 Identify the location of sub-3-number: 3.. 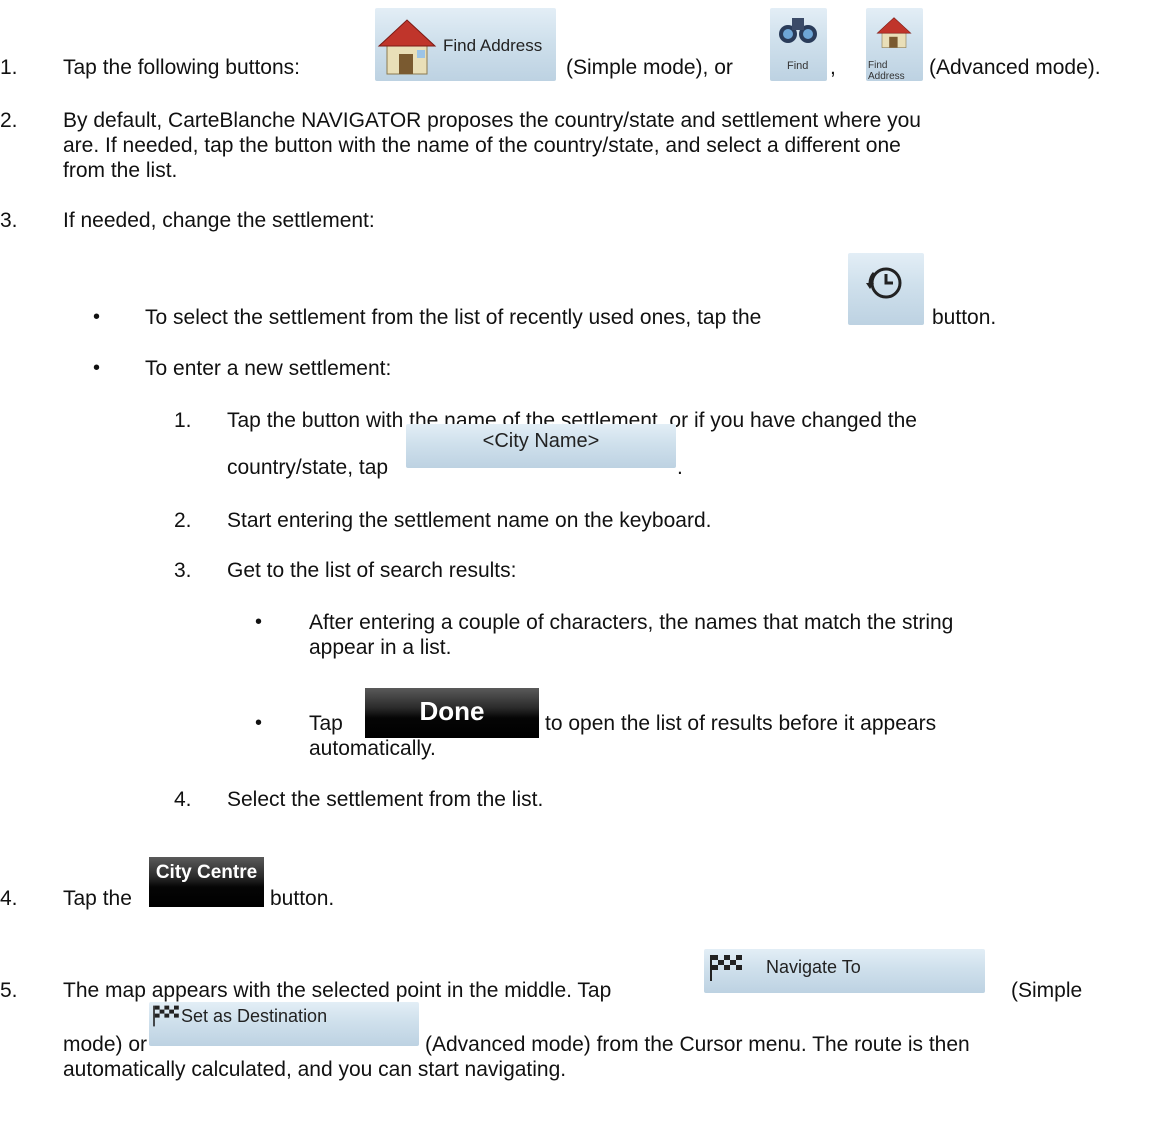
(183, 570).